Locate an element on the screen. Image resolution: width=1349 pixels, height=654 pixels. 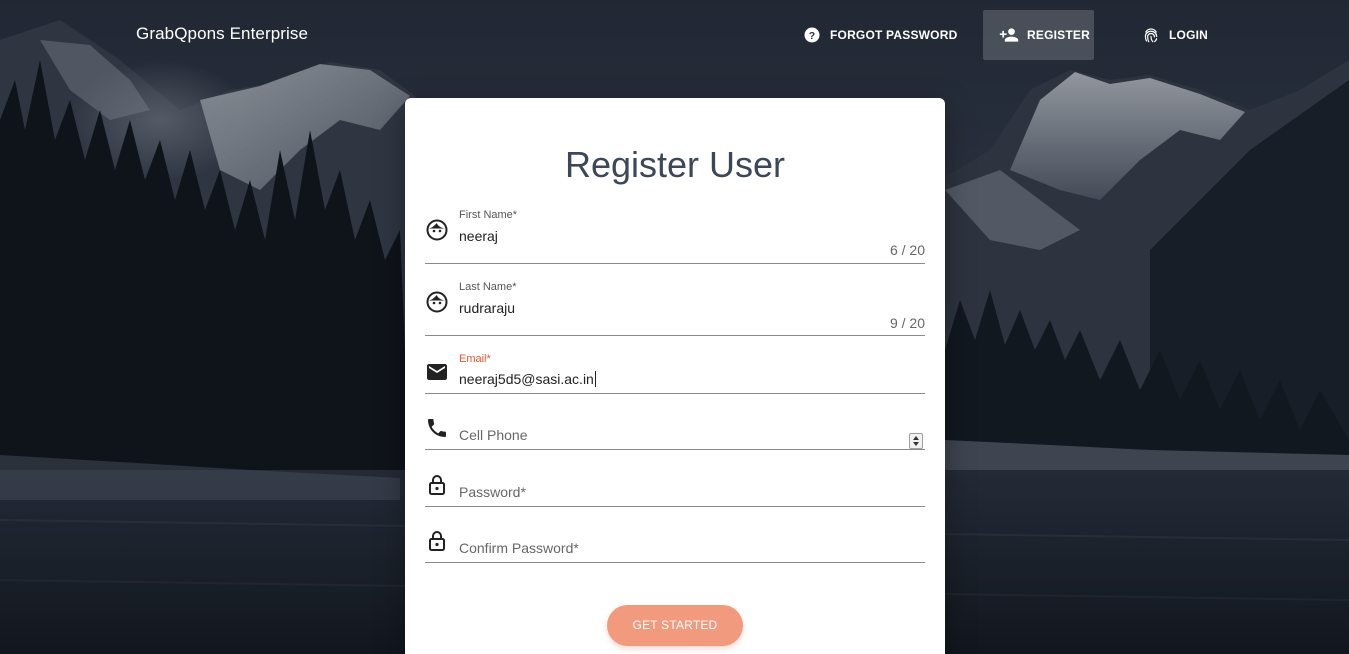
nav-forgot-password-label: FORGOT PASSWORD is located at coordinates (894, 35).